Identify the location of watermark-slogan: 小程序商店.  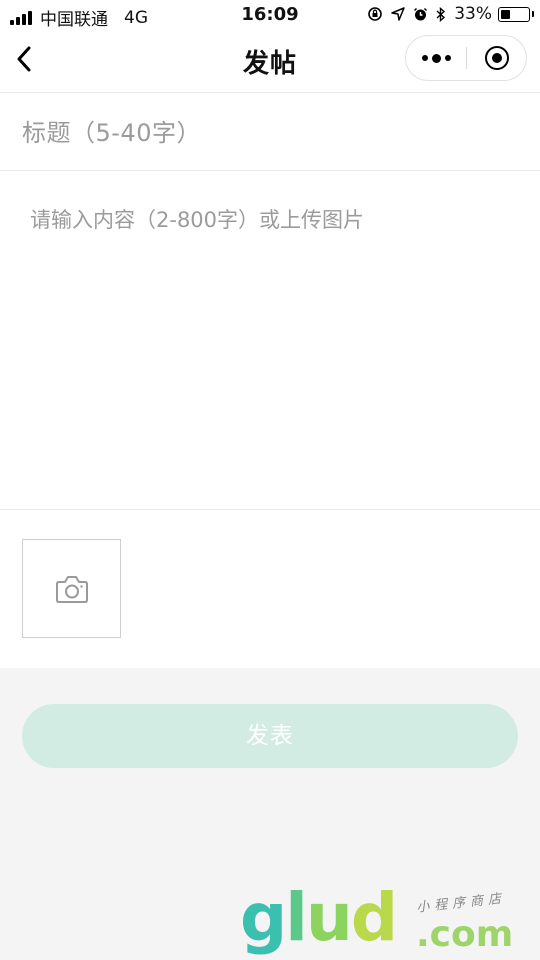
(461, 903).